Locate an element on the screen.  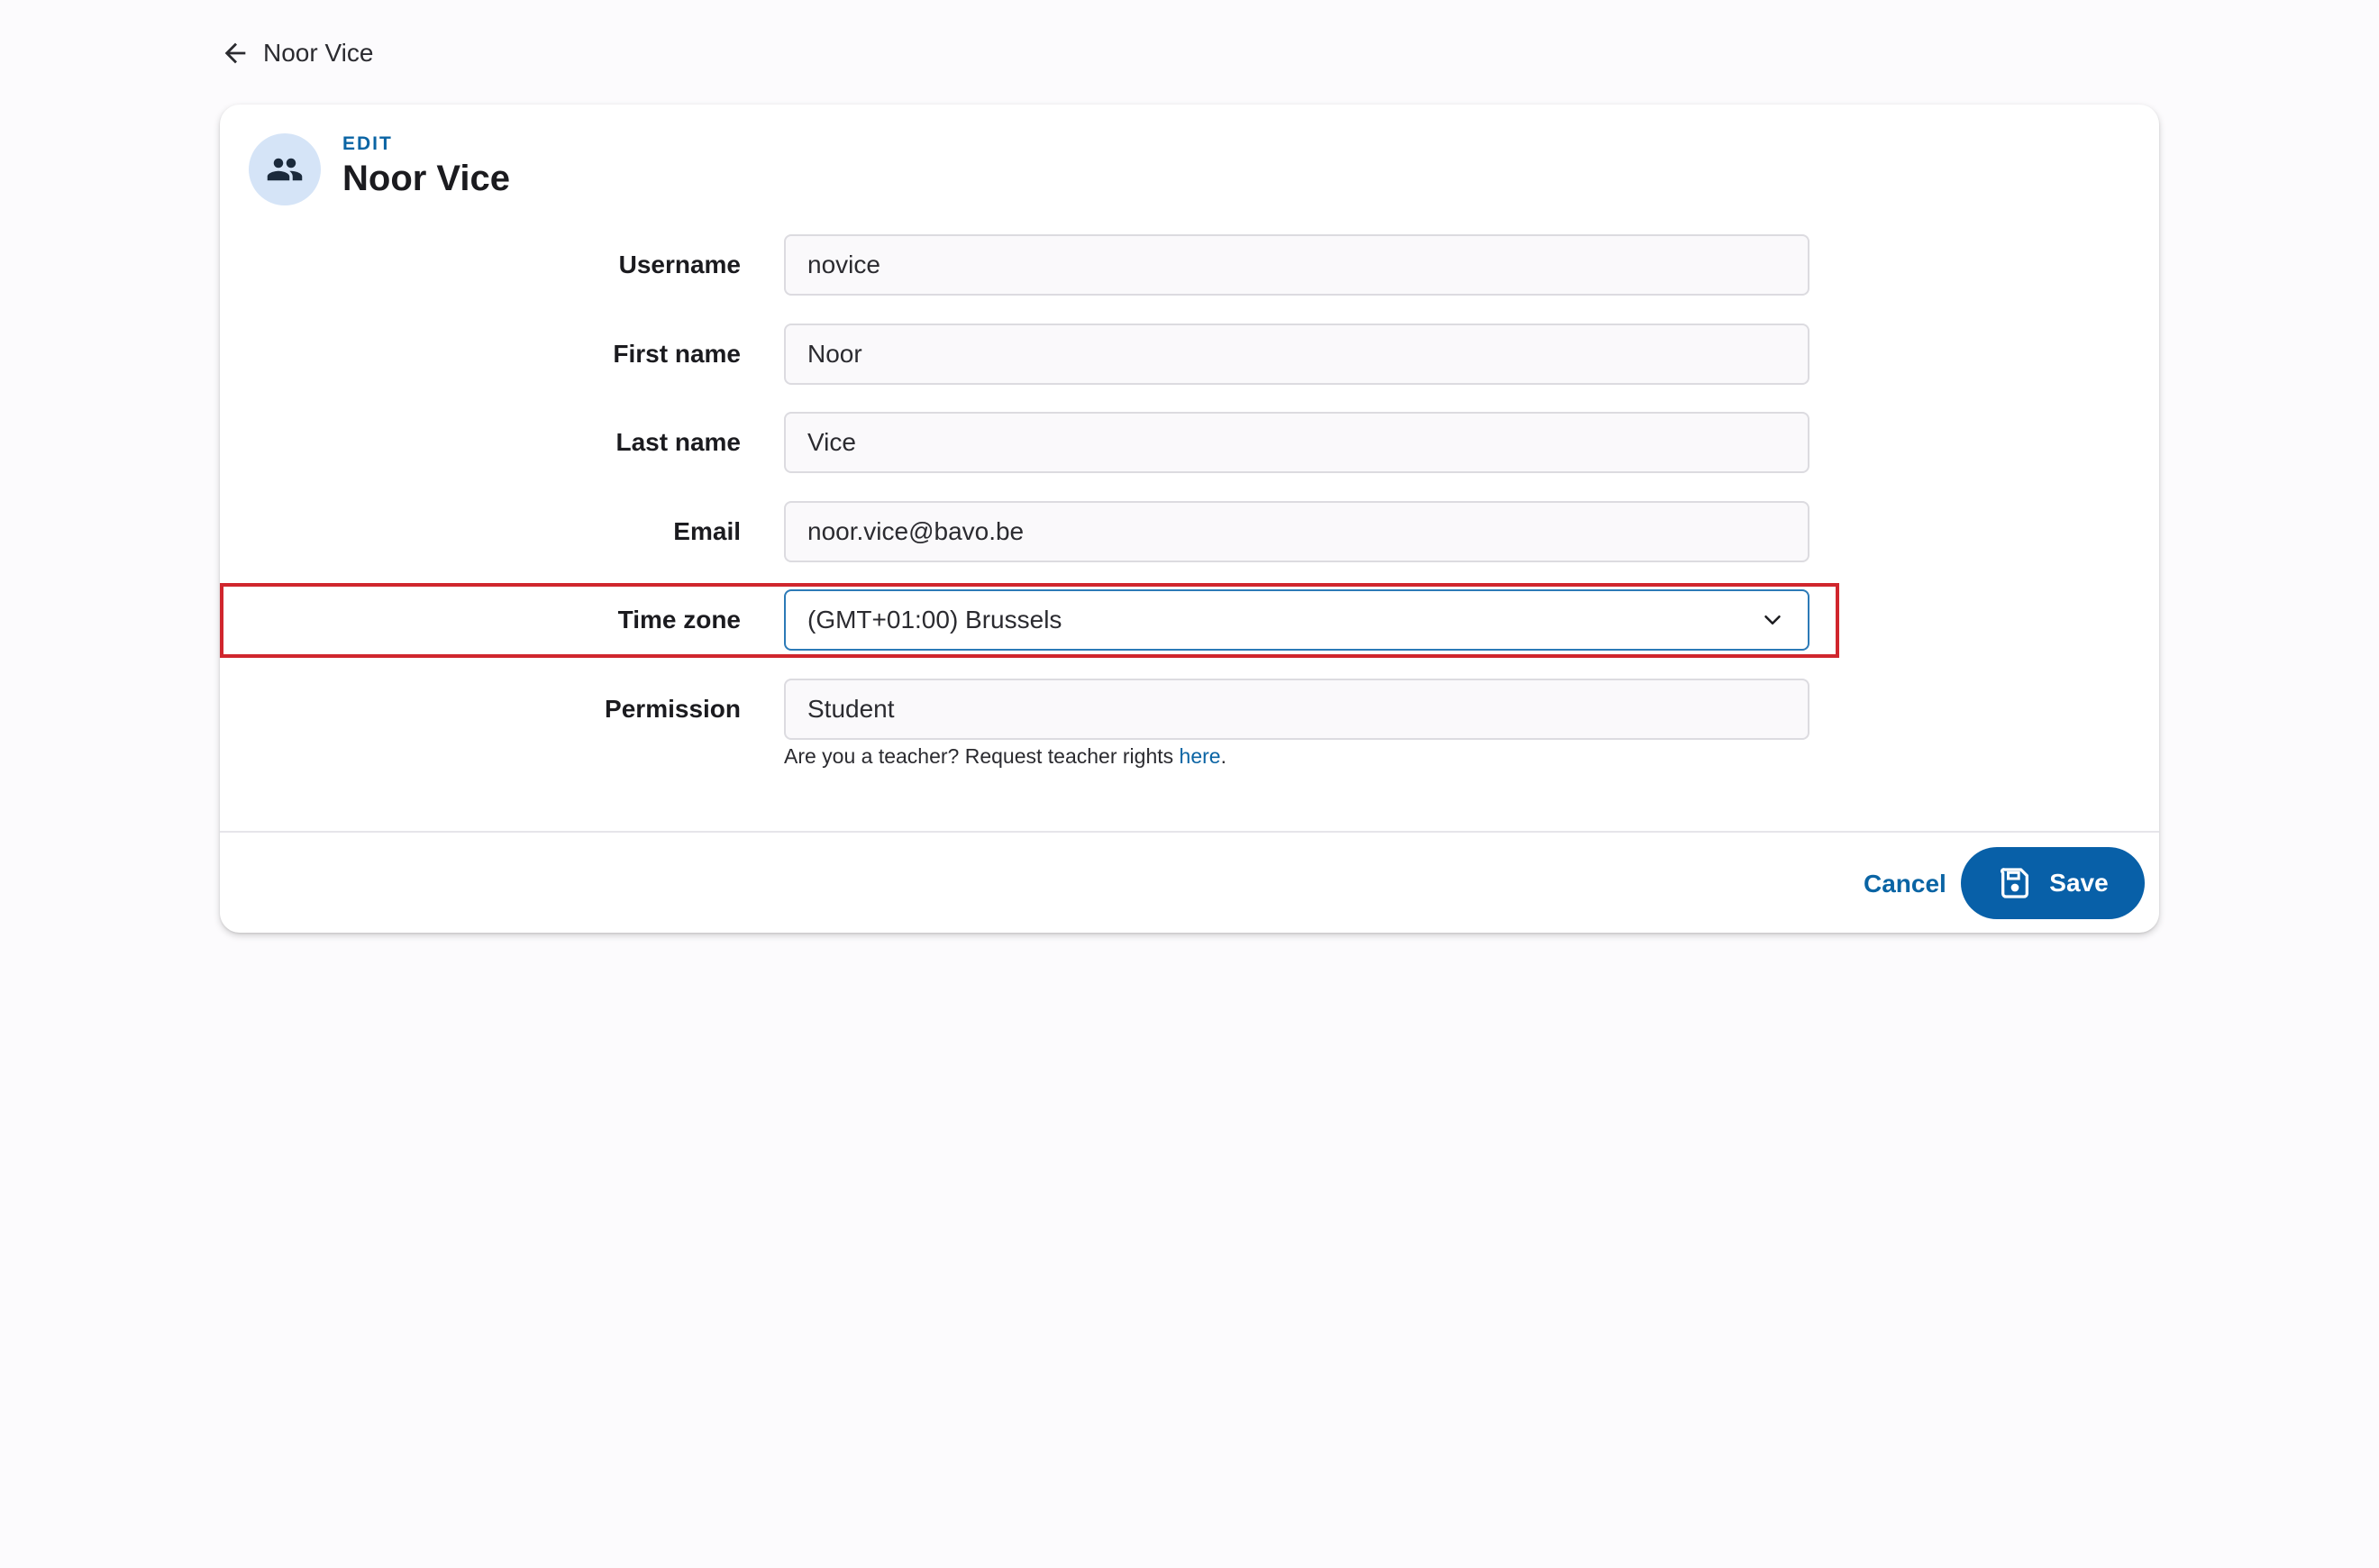
edit-eyebrow: EDIT is located at coordinates (367, 143).